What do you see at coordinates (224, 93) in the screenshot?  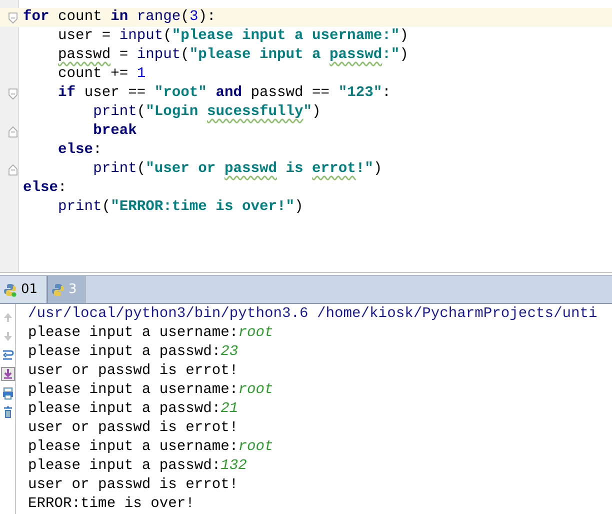 I see `code-line: if user == "root" and passwd == "123":` at bounding box center [224, 93].